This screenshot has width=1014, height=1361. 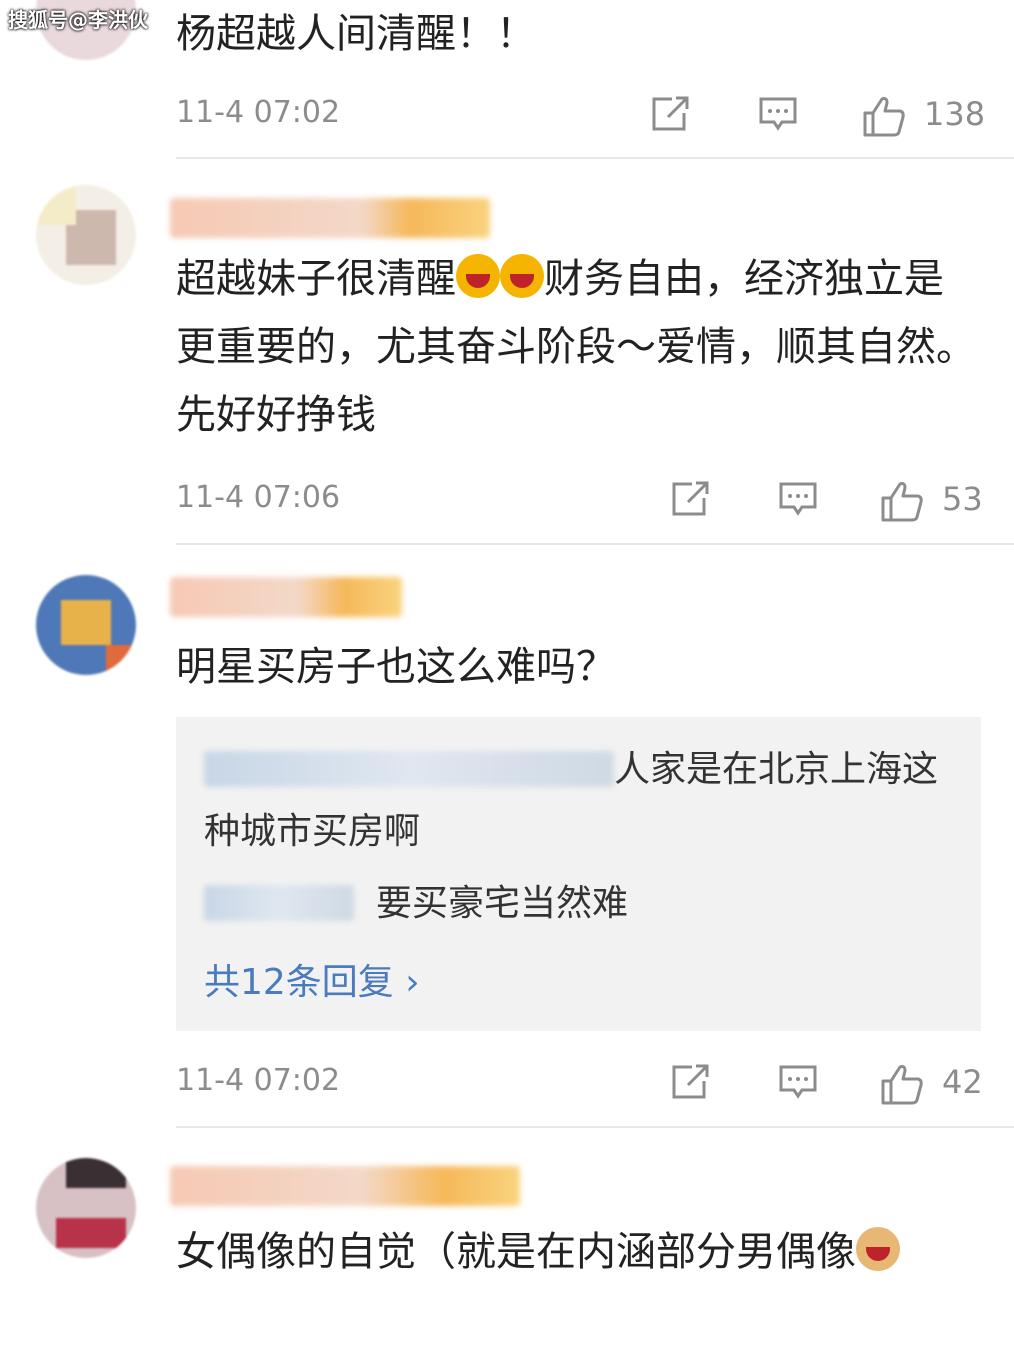 I want to click on comment-text: 女偶像的自觉（就是在内涵部分男偶像, so click(x=576, y=1252).